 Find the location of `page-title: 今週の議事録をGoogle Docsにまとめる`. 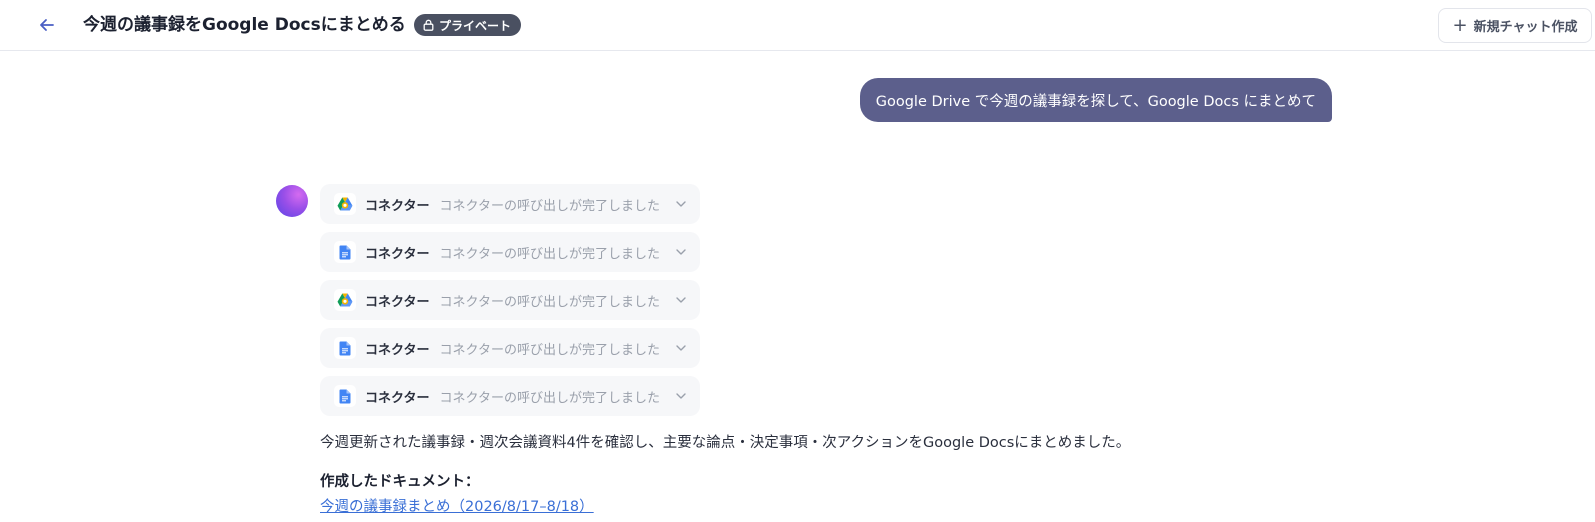

page-title: 今週の議事録をGoogle Docsにまとめる is located at coordinates (244, 25).